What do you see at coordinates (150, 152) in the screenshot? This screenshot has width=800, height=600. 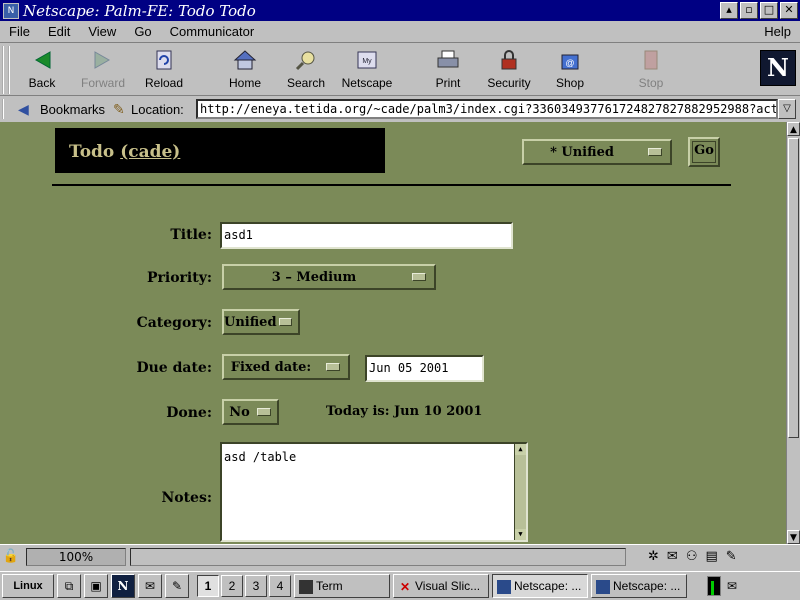 I see `user-link: (cade)` at bounding box center [150, 152].